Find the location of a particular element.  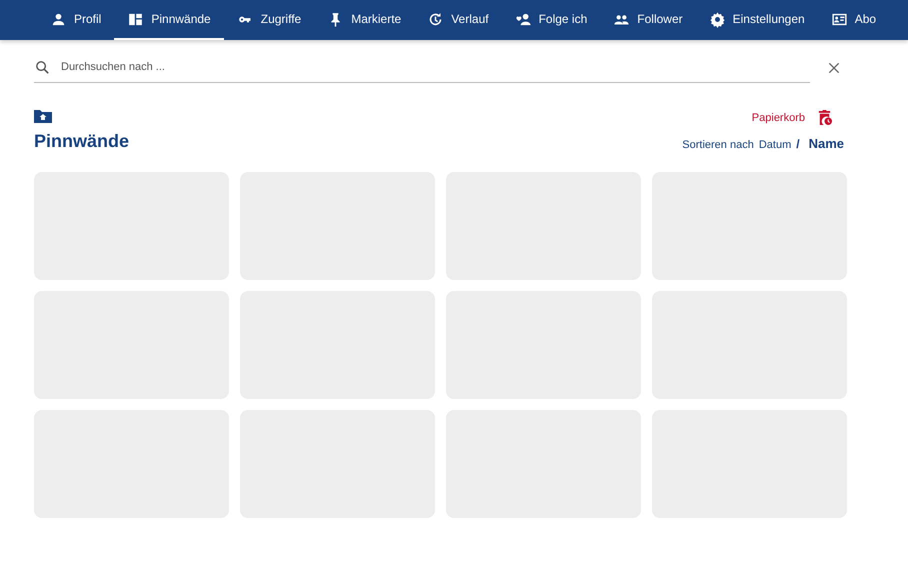

sort-option: Datum is located at coordinates (775, 145).